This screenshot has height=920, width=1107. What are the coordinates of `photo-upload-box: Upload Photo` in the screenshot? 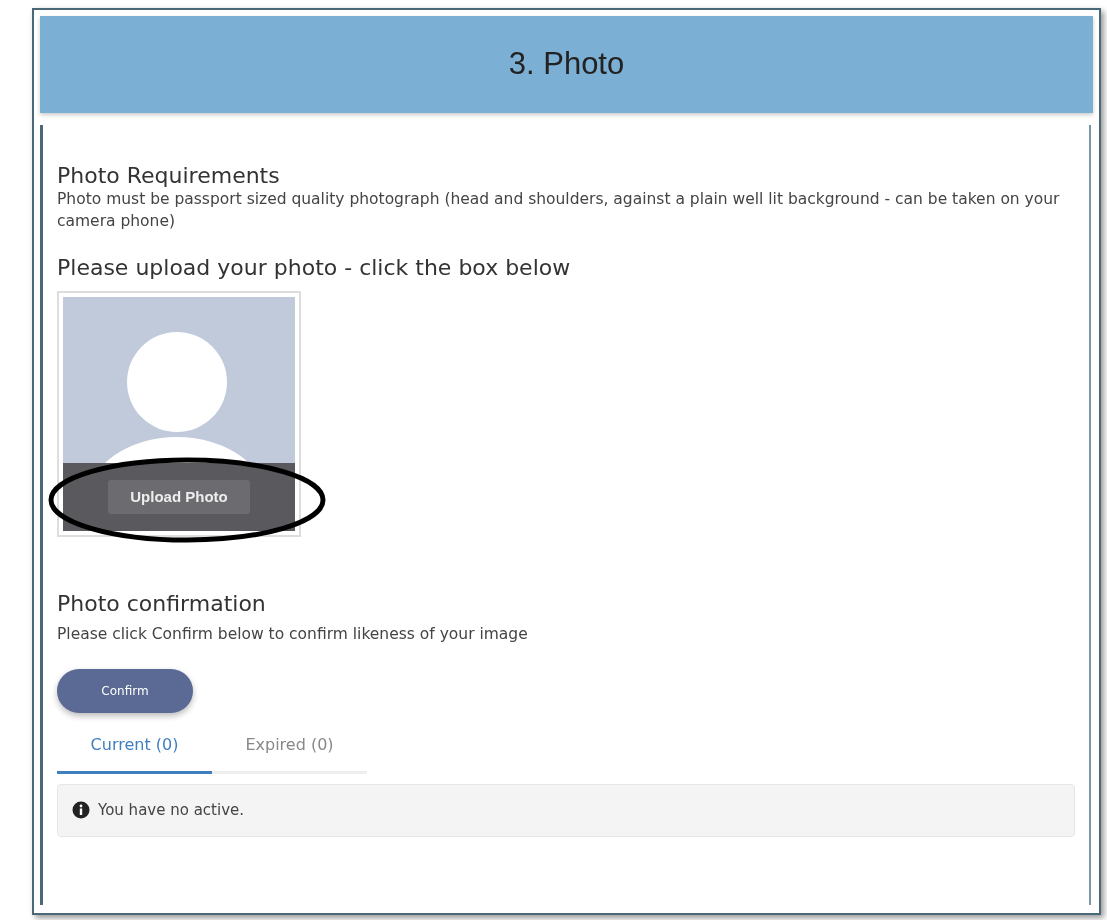 It's located at (179, 414).